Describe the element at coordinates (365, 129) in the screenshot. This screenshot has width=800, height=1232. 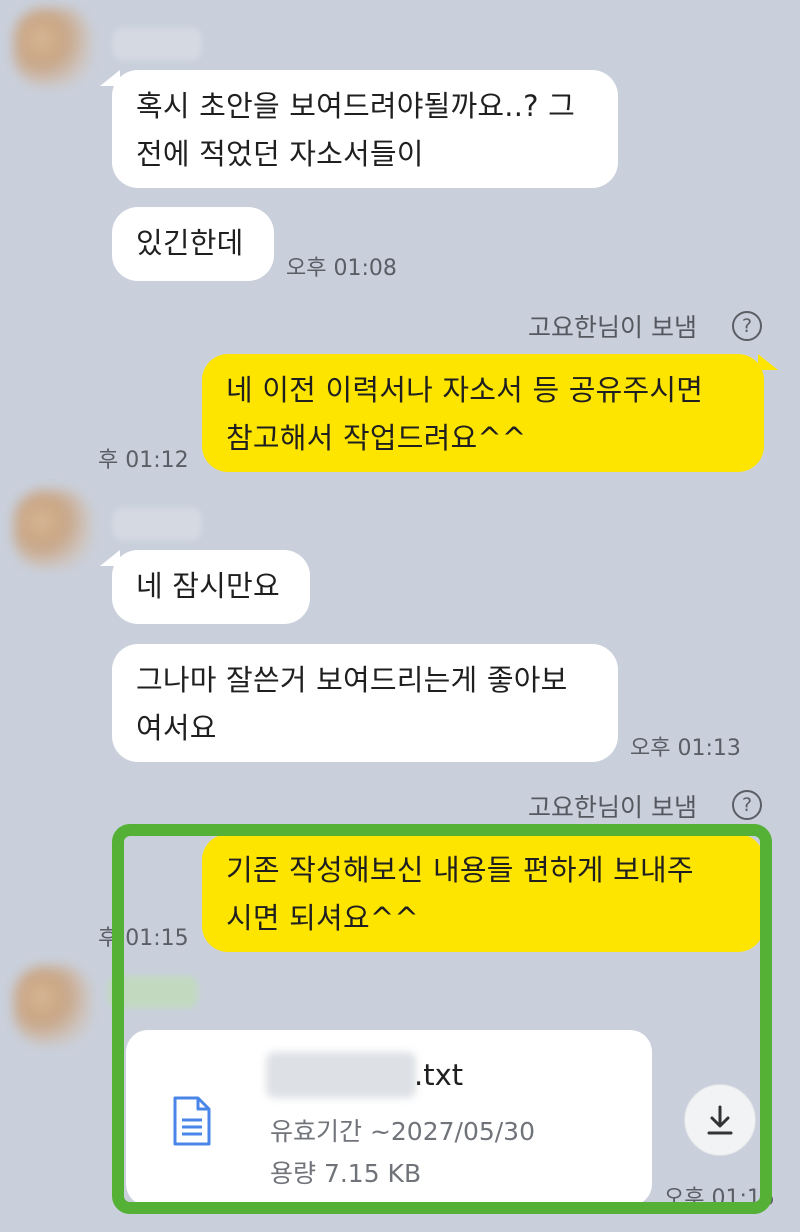
I see `message-bubble-incoming: 혹시 초안을 보여드려야될까요..? 그 전에 적었던 자소서들이` at that location.